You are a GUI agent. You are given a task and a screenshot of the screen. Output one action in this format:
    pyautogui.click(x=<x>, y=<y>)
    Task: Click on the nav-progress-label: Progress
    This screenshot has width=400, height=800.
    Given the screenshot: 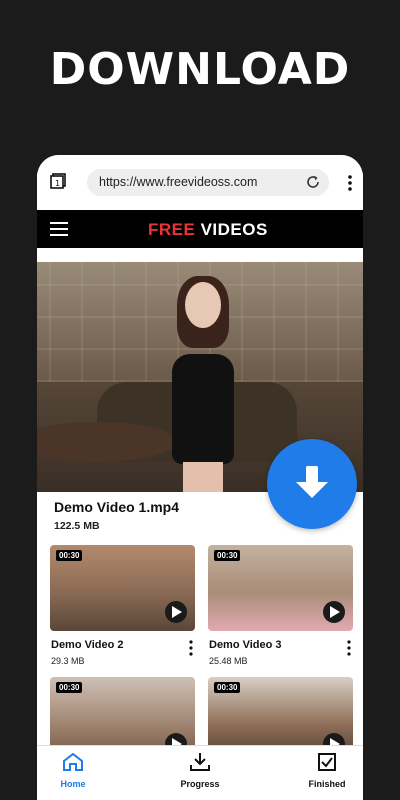 What is the action you would take?
    pyautogui.click(x=200, y=784)
    